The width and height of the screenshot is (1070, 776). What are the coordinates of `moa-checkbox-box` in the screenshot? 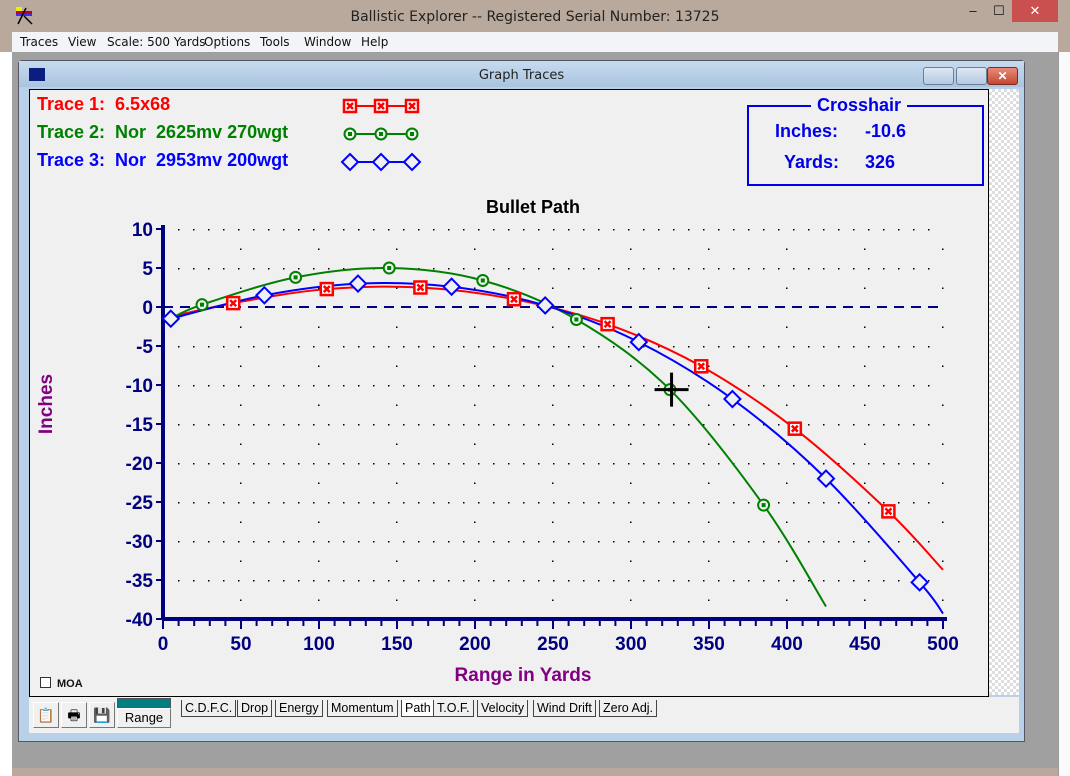 It's located at (45, 682).